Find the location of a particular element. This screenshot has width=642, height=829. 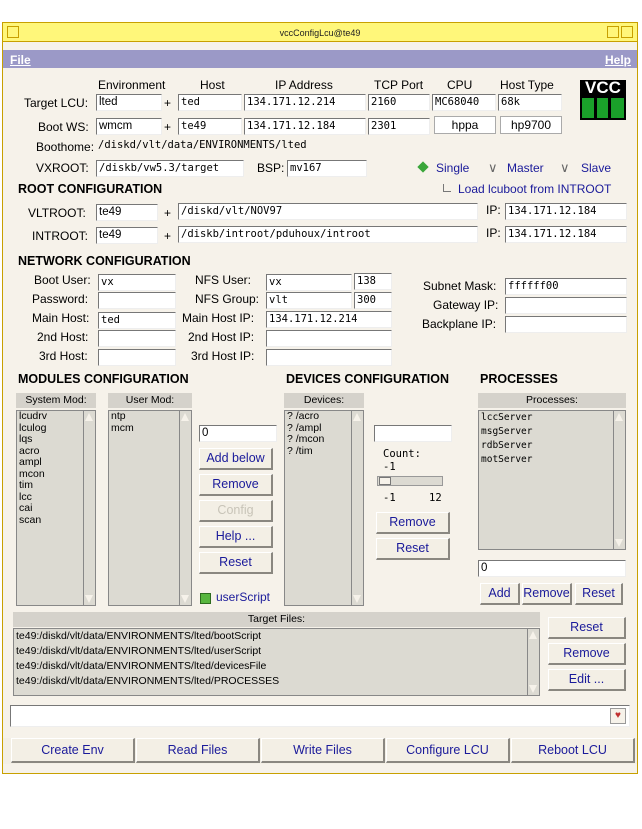

third-host-field is located at coordinates (137, 357).